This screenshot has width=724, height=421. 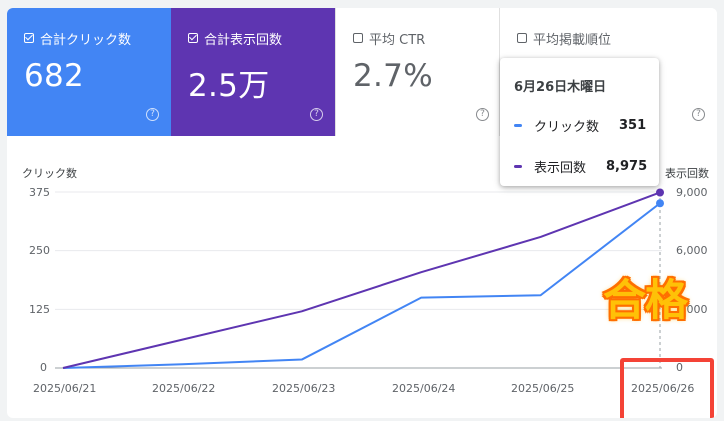 What do you see at coordinates (660, 192) in the screenshot?
I see `impressions-data-point` at bounding box center [660, 192].